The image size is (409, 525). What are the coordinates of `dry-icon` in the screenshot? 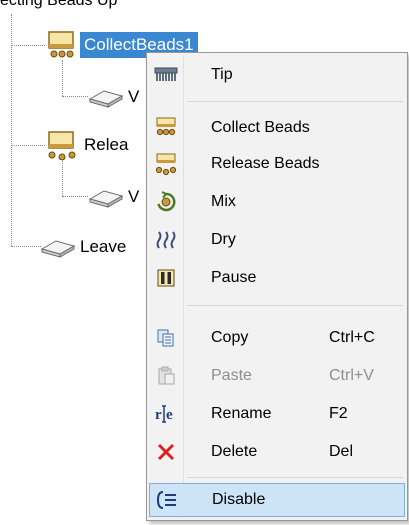 It's located at (166, 240).